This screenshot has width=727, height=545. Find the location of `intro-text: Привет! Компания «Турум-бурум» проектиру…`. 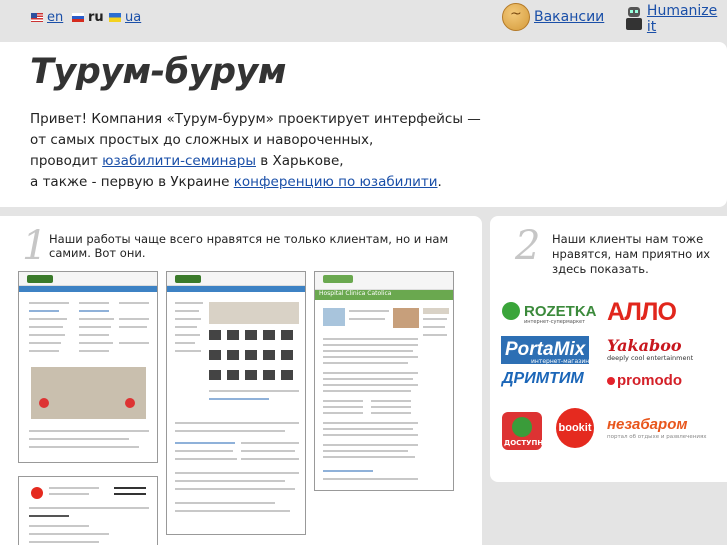

intro-text: Привет! Компания «Турум-бурум» проектиру… is located at coordinates (265, 151).